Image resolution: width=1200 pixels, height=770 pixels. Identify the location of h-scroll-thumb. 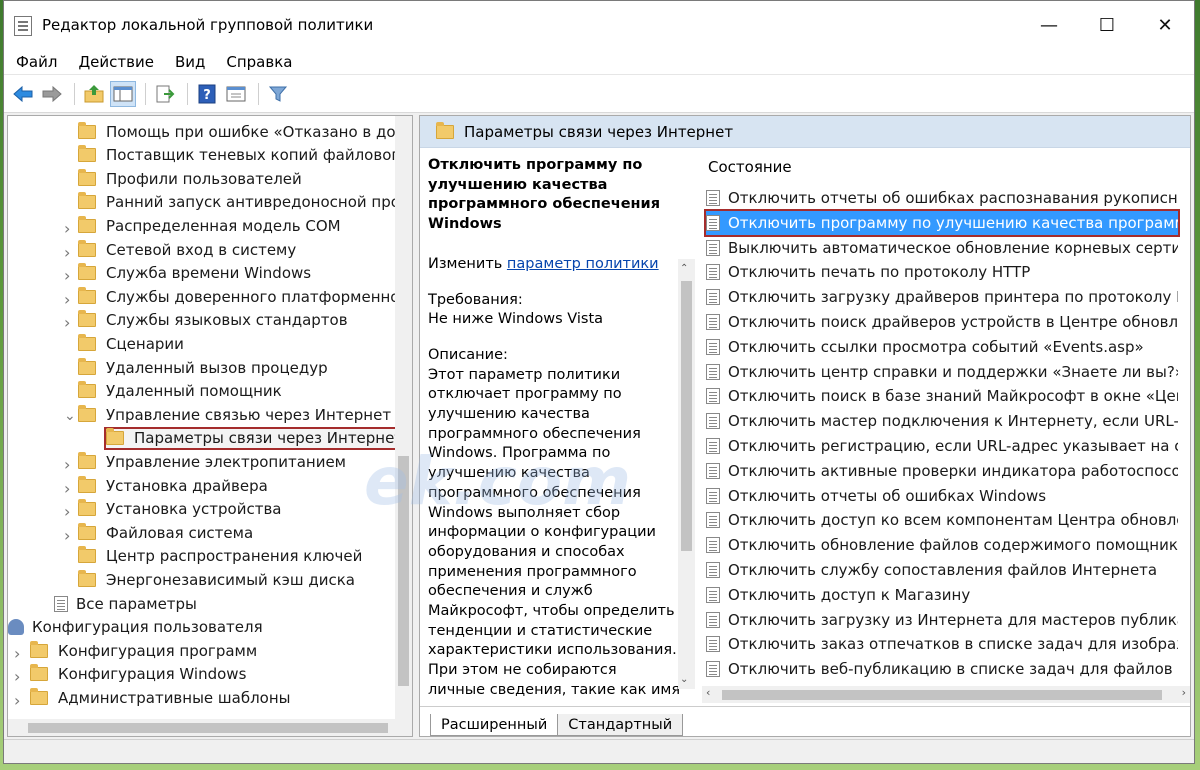
(942, 695).